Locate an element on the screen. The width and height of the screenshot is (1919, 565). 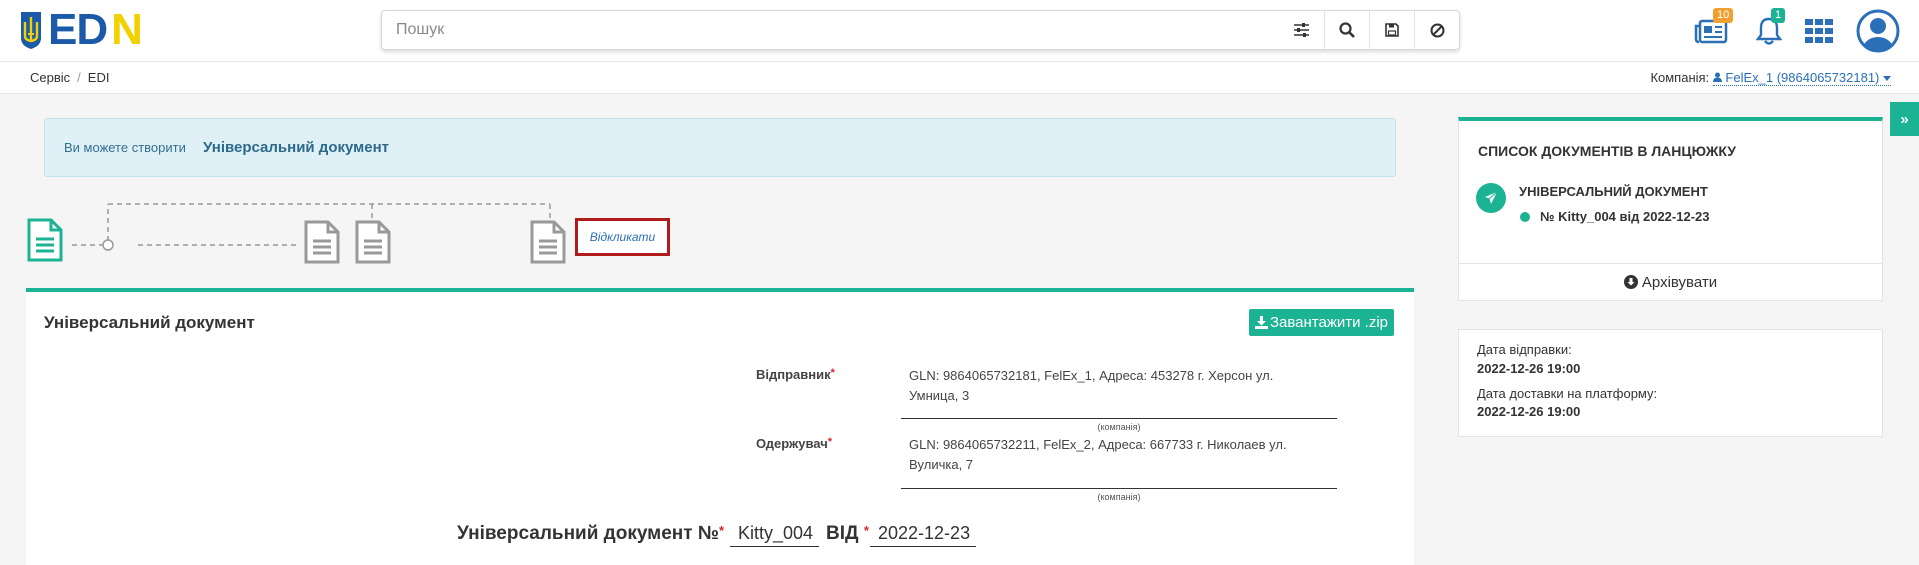
company-label: Компанія: is located at coordinates (1680, 77).